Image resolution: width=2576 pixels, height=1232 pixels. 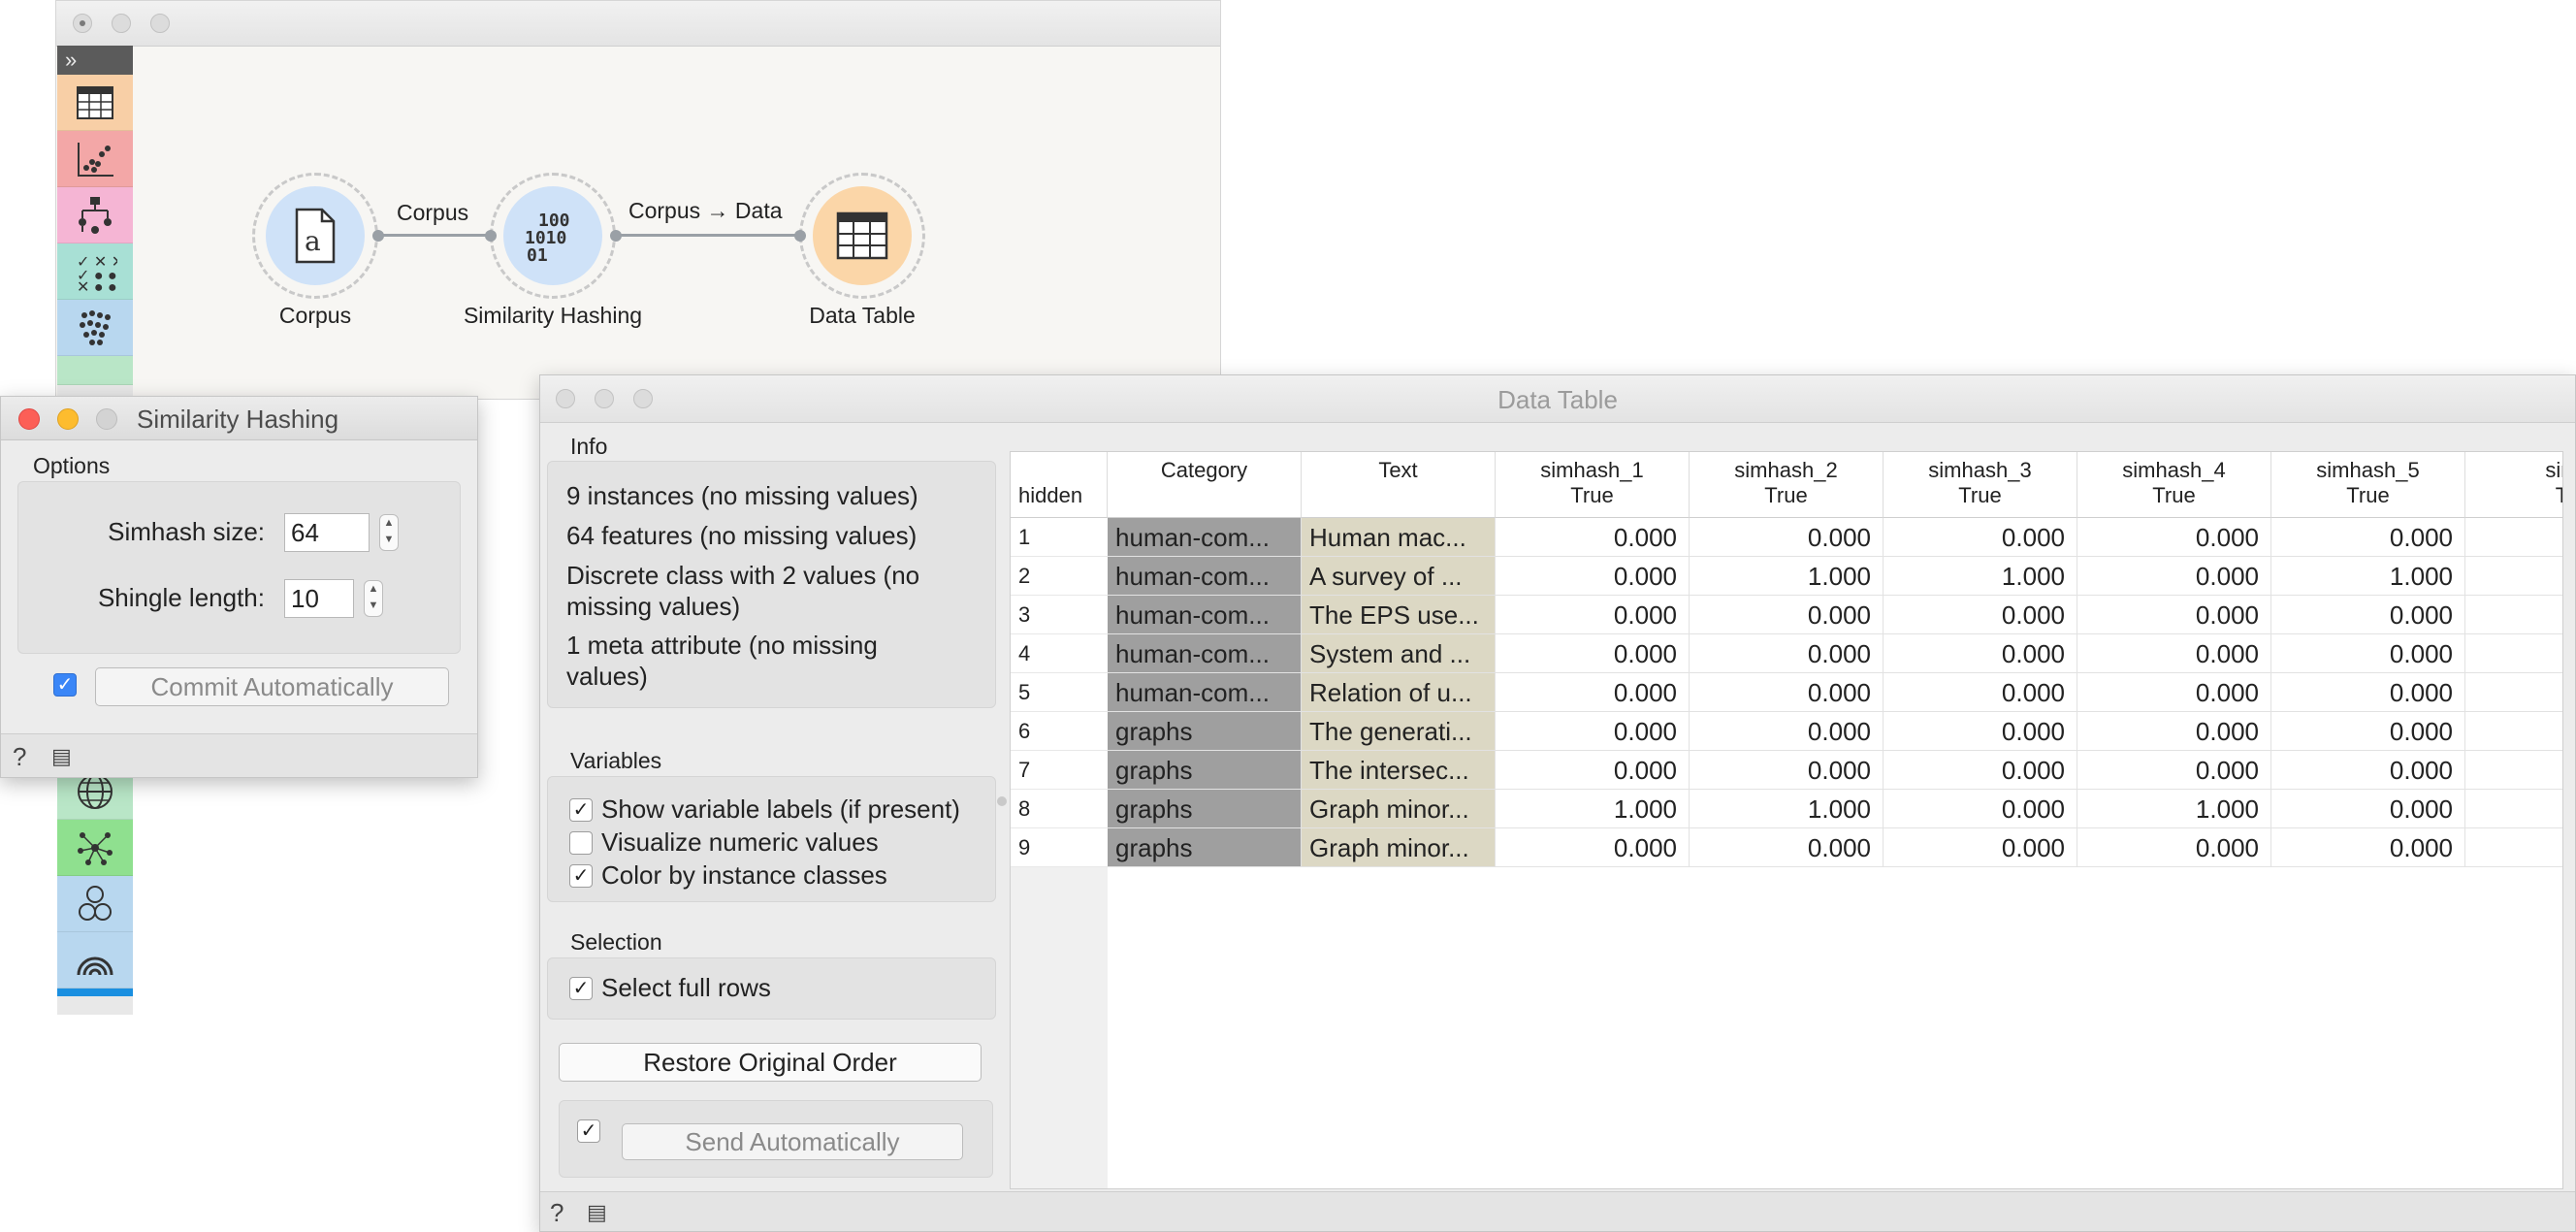 What do you see at coordinates (1059, 654) in the screenshot?
I see `row-number: 4` at bounding box center [1059, 654].